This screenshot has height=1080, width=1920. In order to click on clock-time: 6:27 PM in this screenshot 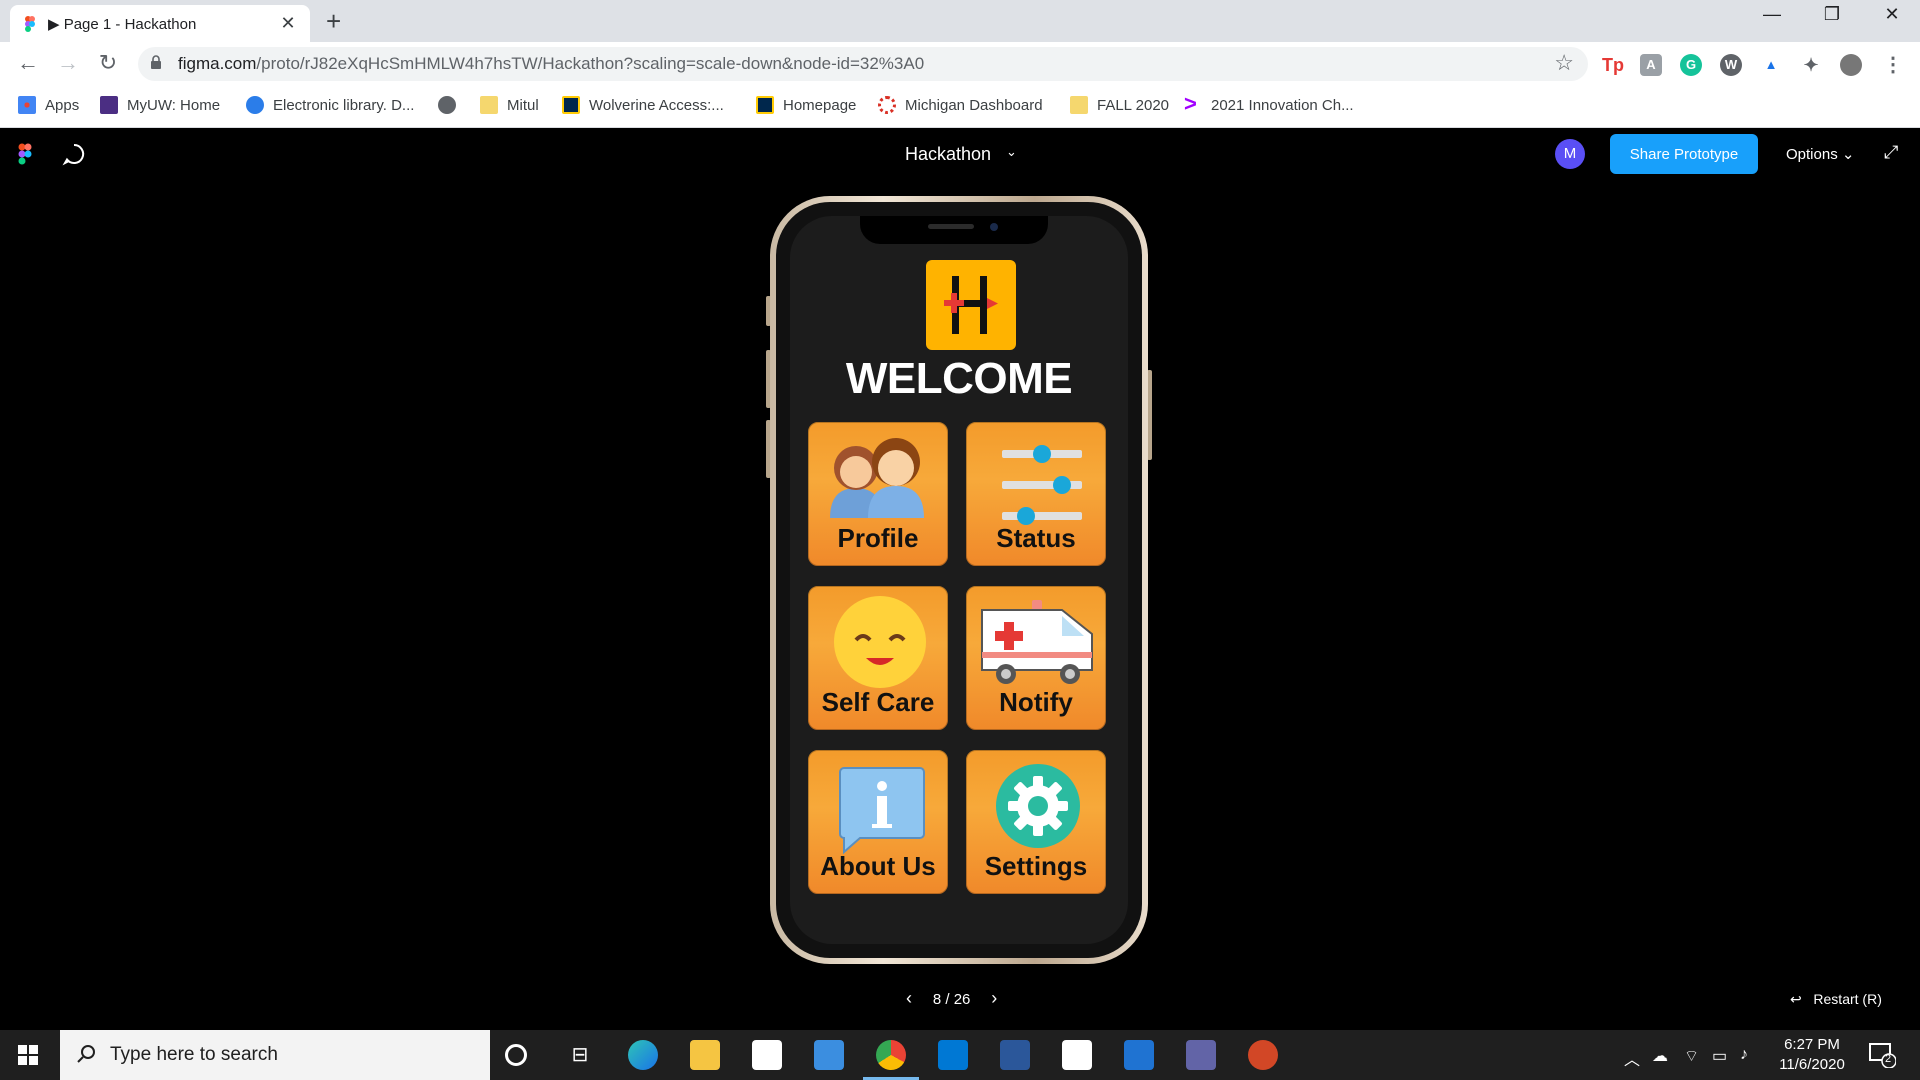, I will do `click(1812, 1044)`.